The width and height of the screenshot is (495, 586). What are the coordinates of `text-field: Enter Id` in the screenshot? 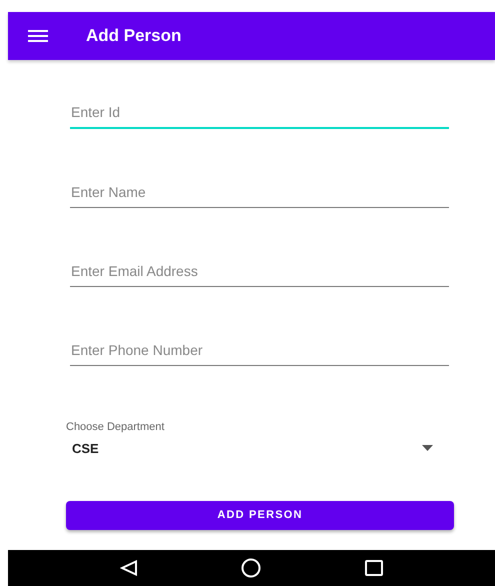 It's located at (259, 115).